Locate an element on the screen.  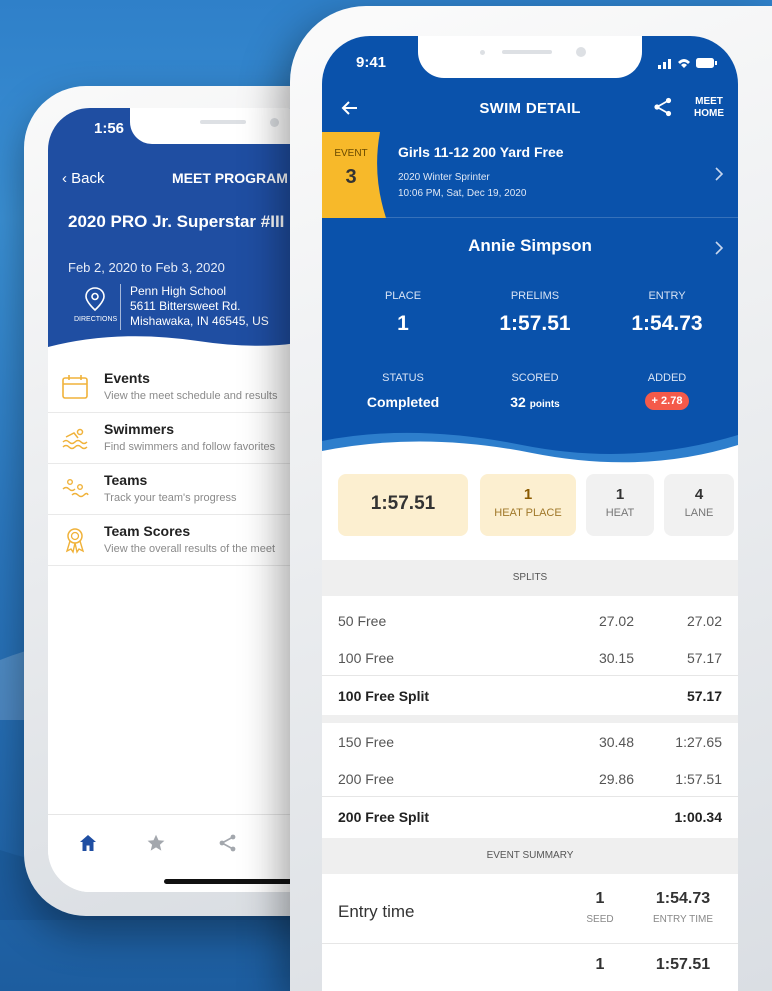
final-time-value: 1:57.51 is located at coordinates (683, 964).